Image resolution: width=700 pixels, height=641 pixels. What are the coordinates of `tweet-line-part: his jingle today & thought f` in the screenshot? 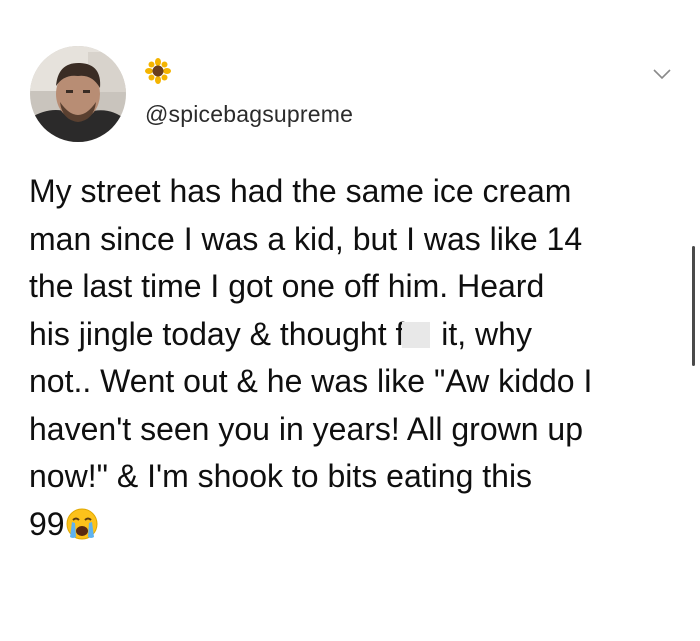 It's located at (217, 333).